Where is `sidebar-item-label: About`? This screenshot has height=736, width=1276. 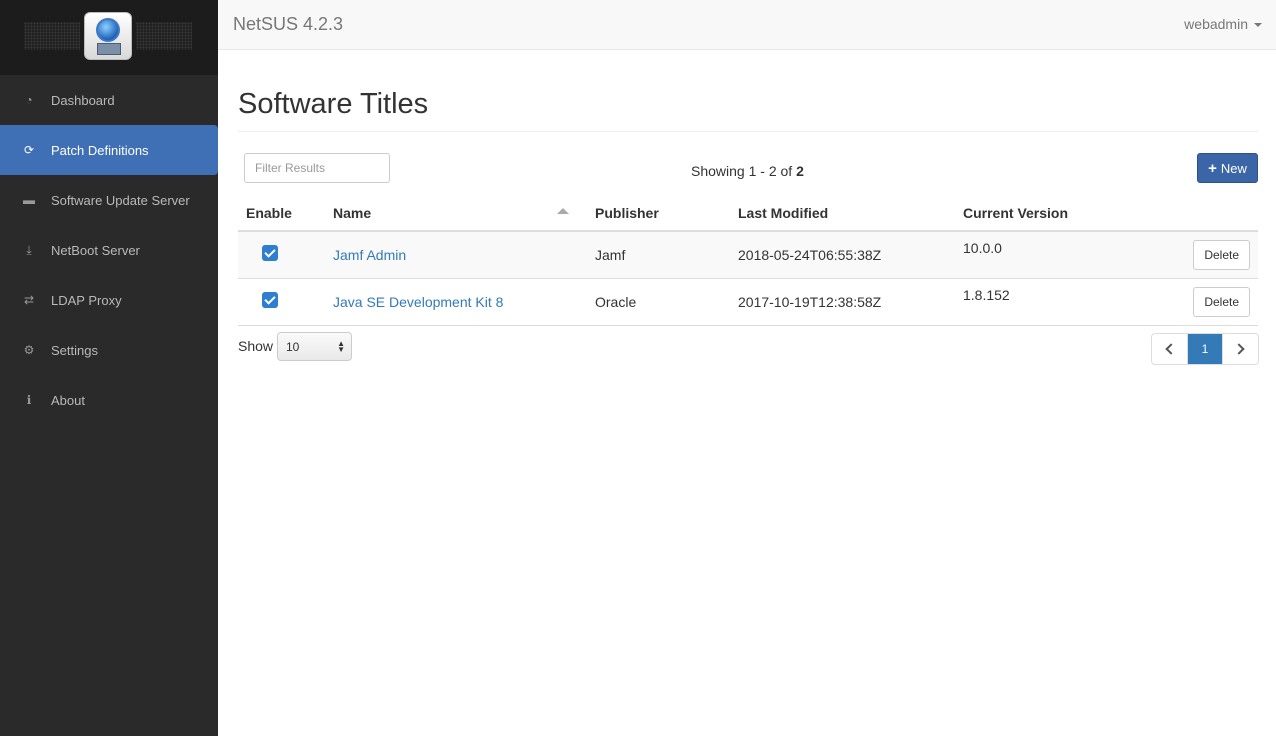
sidebar-item-label: About is located at coordinates (68, 400).